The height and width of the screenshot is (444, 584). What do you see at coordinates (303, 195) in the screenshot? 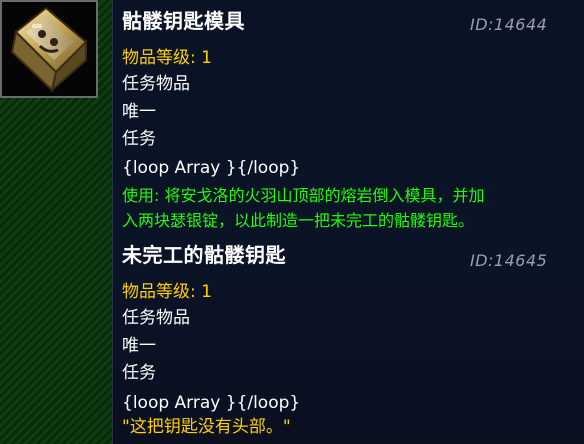
I see `item-use-text-line1: 使用: 将安戈洛的火羽山顶部的熔岩倒入模具，并加` at bounding box center [303, 195].